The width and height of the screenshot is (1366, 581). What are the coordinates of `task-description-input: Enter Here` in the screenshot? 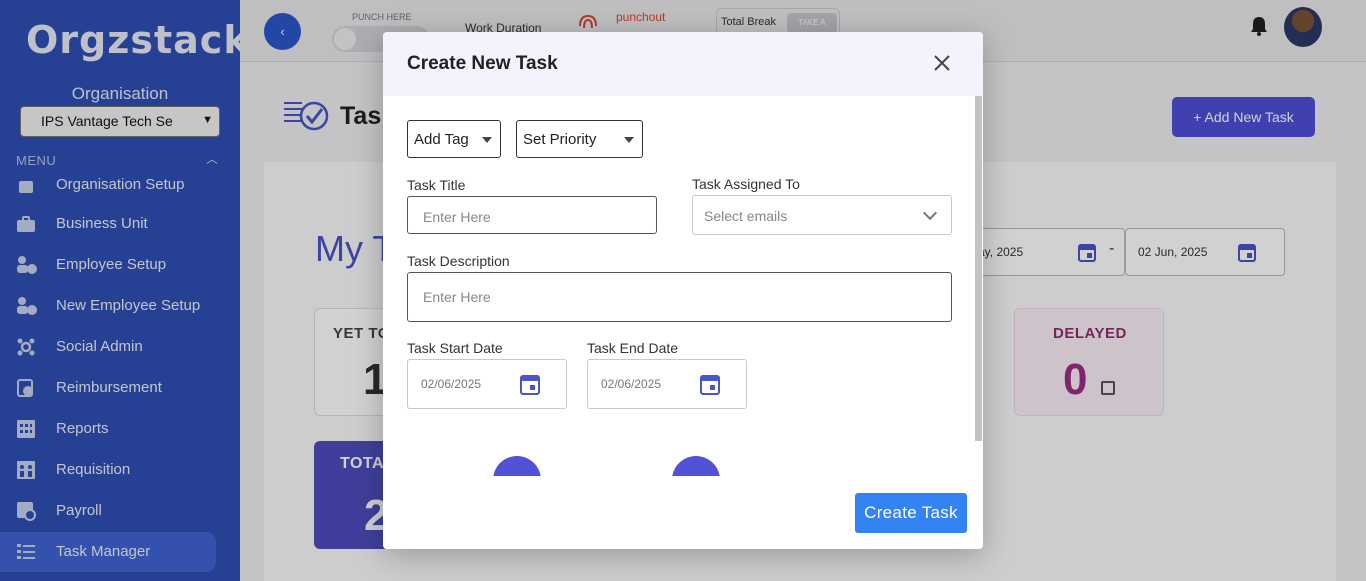 It's located at (679, 297).